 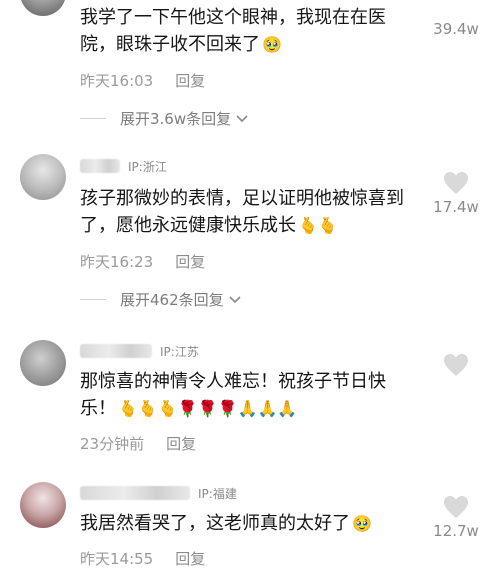 What do you see at coordinates (217, 493) in the screenshot?
I see `ip-location: IP:福建` at bounding box center [217, 493].